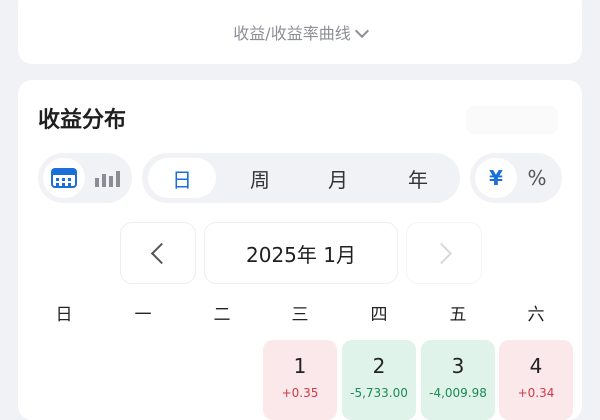 Image resolution: width=600 pixels, height=420 pixels. What do you see at coordinates (292, 33) in the screenshot?
I see `curve-toggle-label: 收益/收益率曲线` at bounding box center [292, 33].